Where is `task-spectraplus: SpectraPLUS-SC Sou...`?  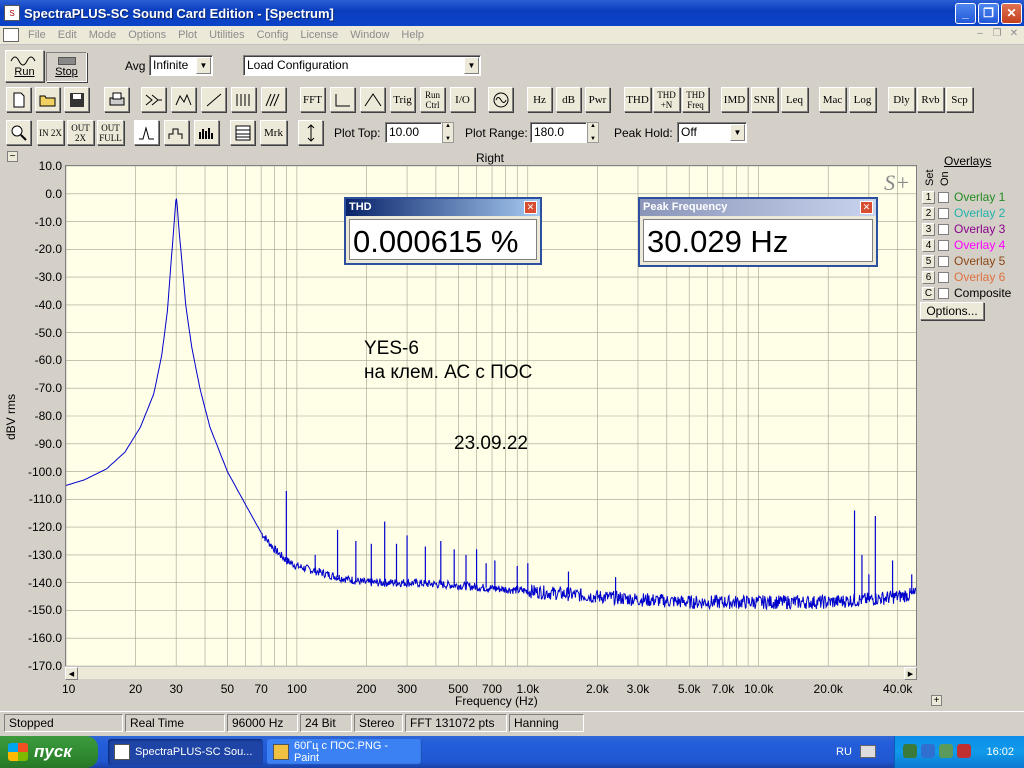
task-spectraplus: SpectraPLUS-SC Sou... is located at coordinates (185, 752).